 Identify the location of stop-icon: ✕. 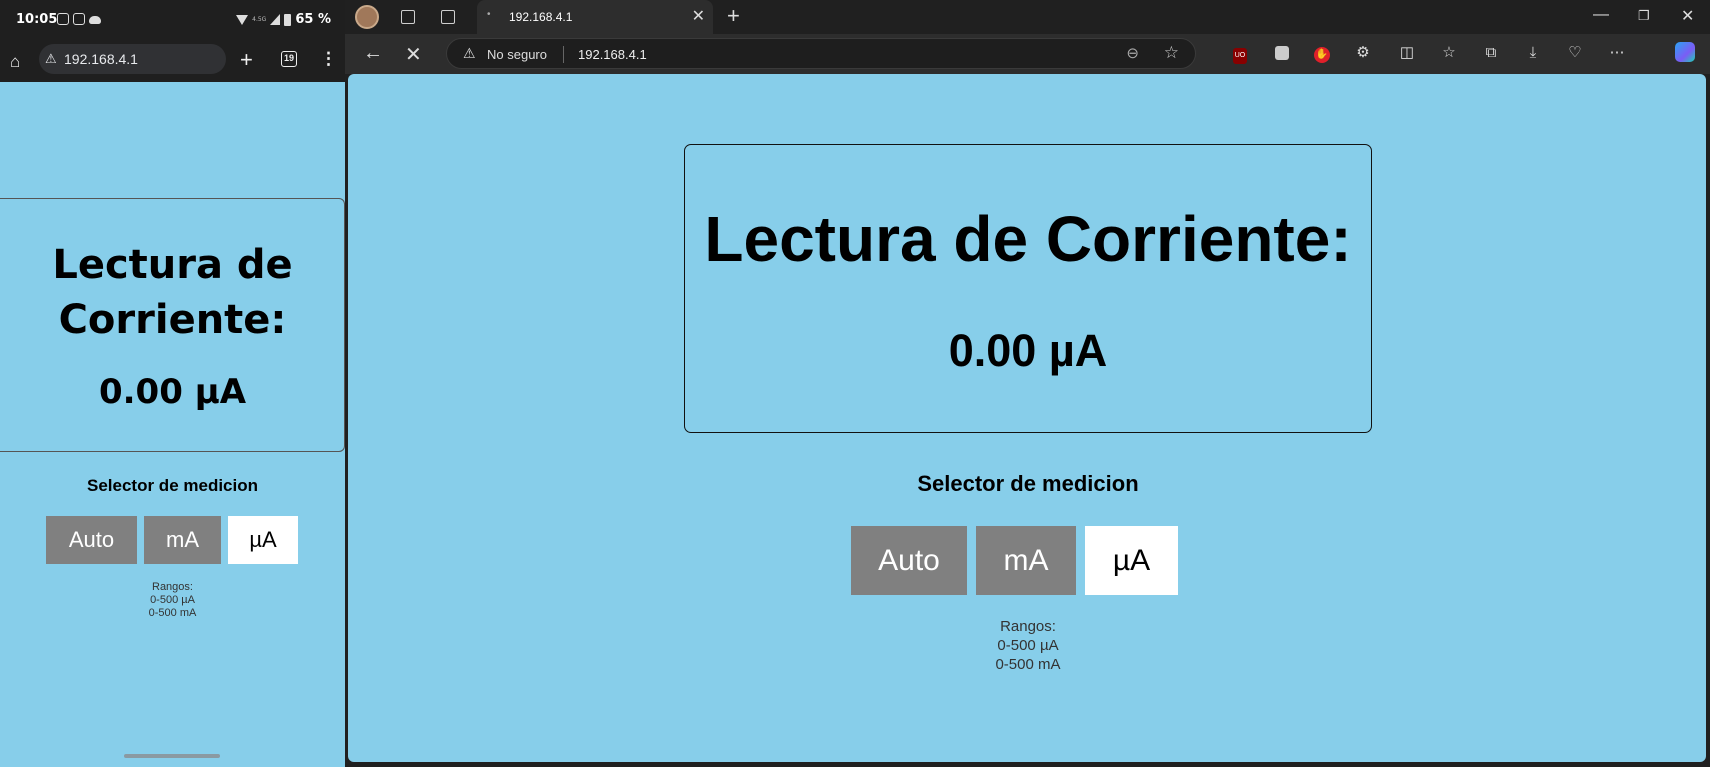
(413, 54).